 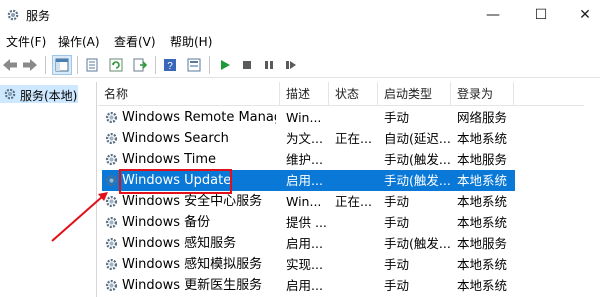 What do you see at coordinates (482, 117) in the screenshot?
I see `service-log-on-as: 网络服务` at bounding box center [482, 117].